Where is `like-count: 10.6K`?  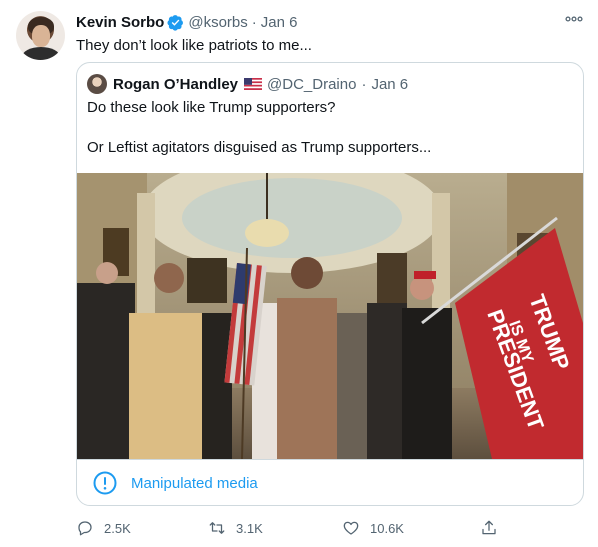 like-count: 10.6K is located at coordinates (387, 528).